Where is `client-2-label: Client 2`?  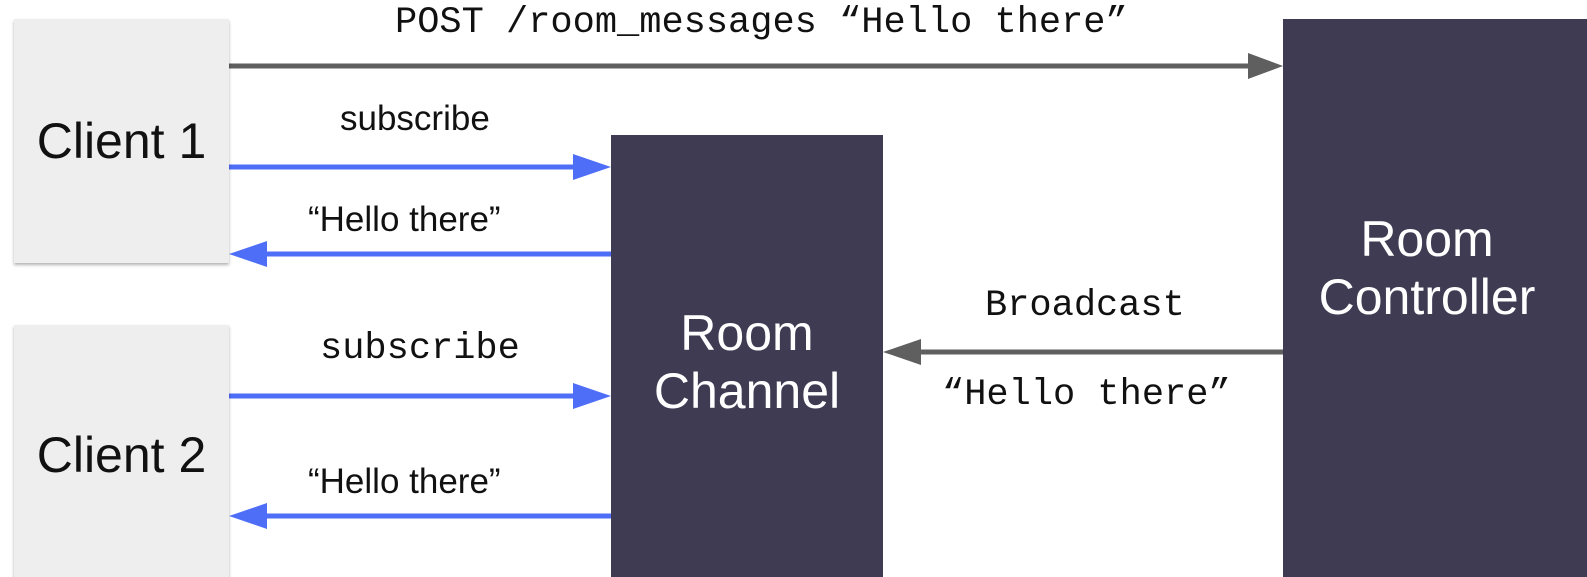
client-2-label: Client 2 is located at coordinates (121, 455).